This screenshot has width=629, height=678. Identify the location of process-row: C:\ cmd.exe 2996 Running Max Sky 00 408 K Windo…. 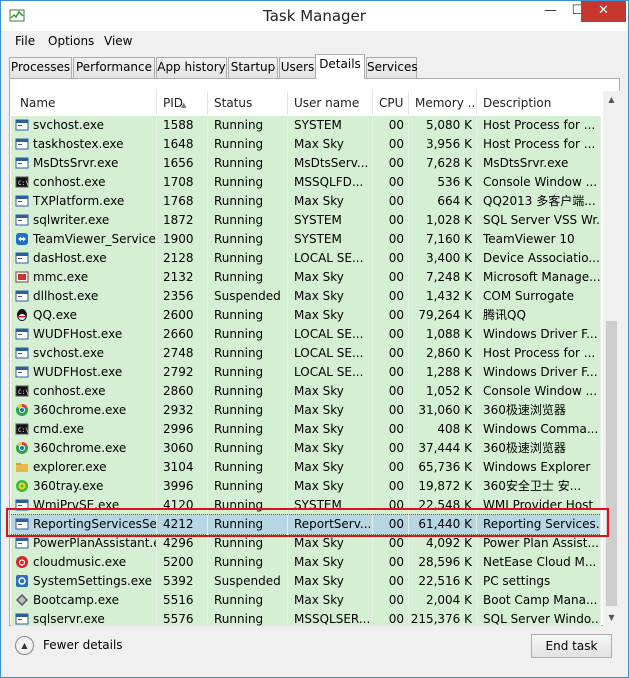
(306, 429).